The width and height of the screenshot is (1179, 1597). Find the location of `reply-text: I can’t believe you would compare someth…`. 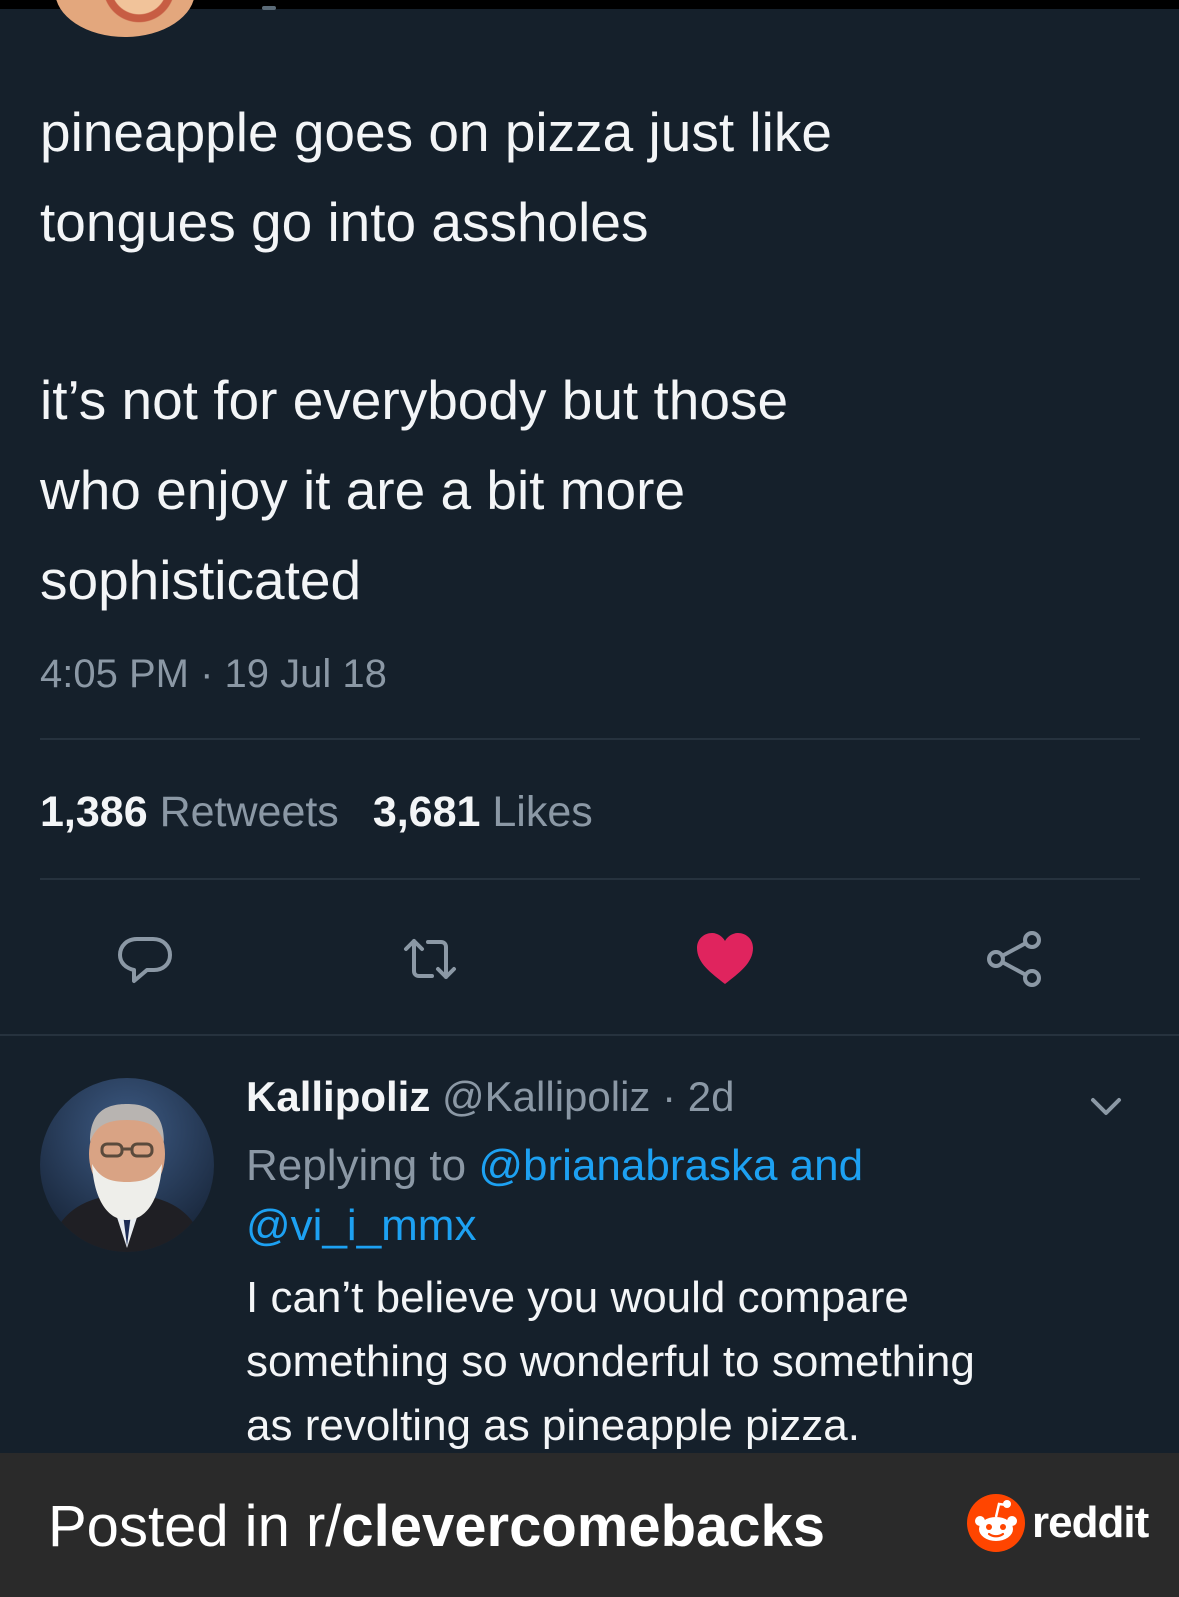

reply-text: I can’t believe you would compare someth… is located at coordinates (676, 1362).